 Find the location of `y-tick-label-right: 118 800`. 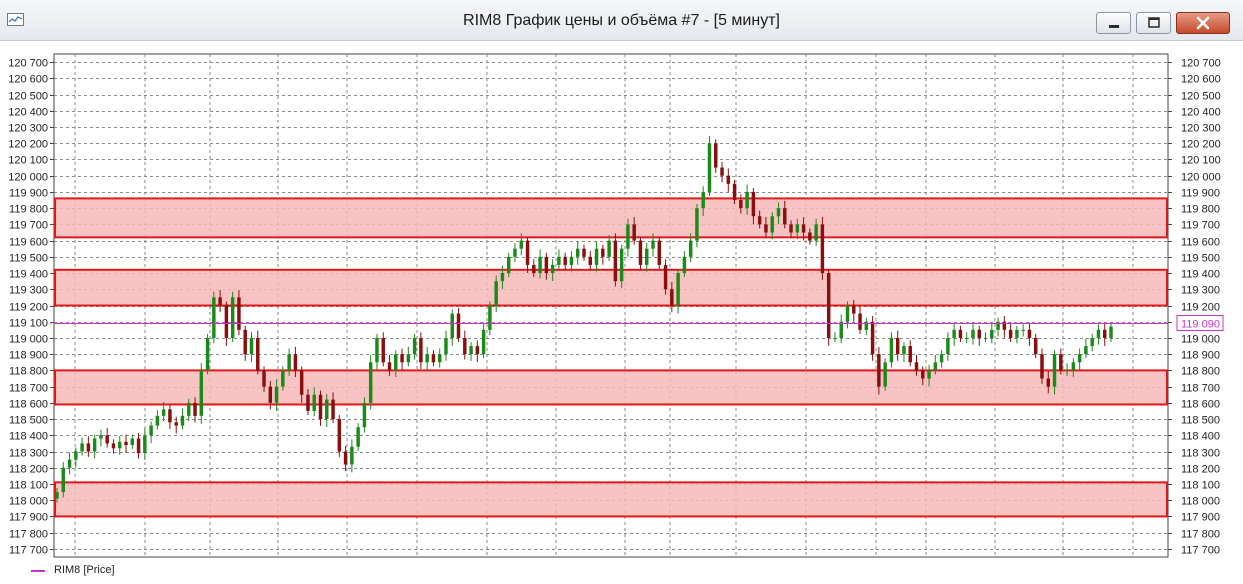

y-tick-label-right: 118 800 is located at coordinates (1200, 372).